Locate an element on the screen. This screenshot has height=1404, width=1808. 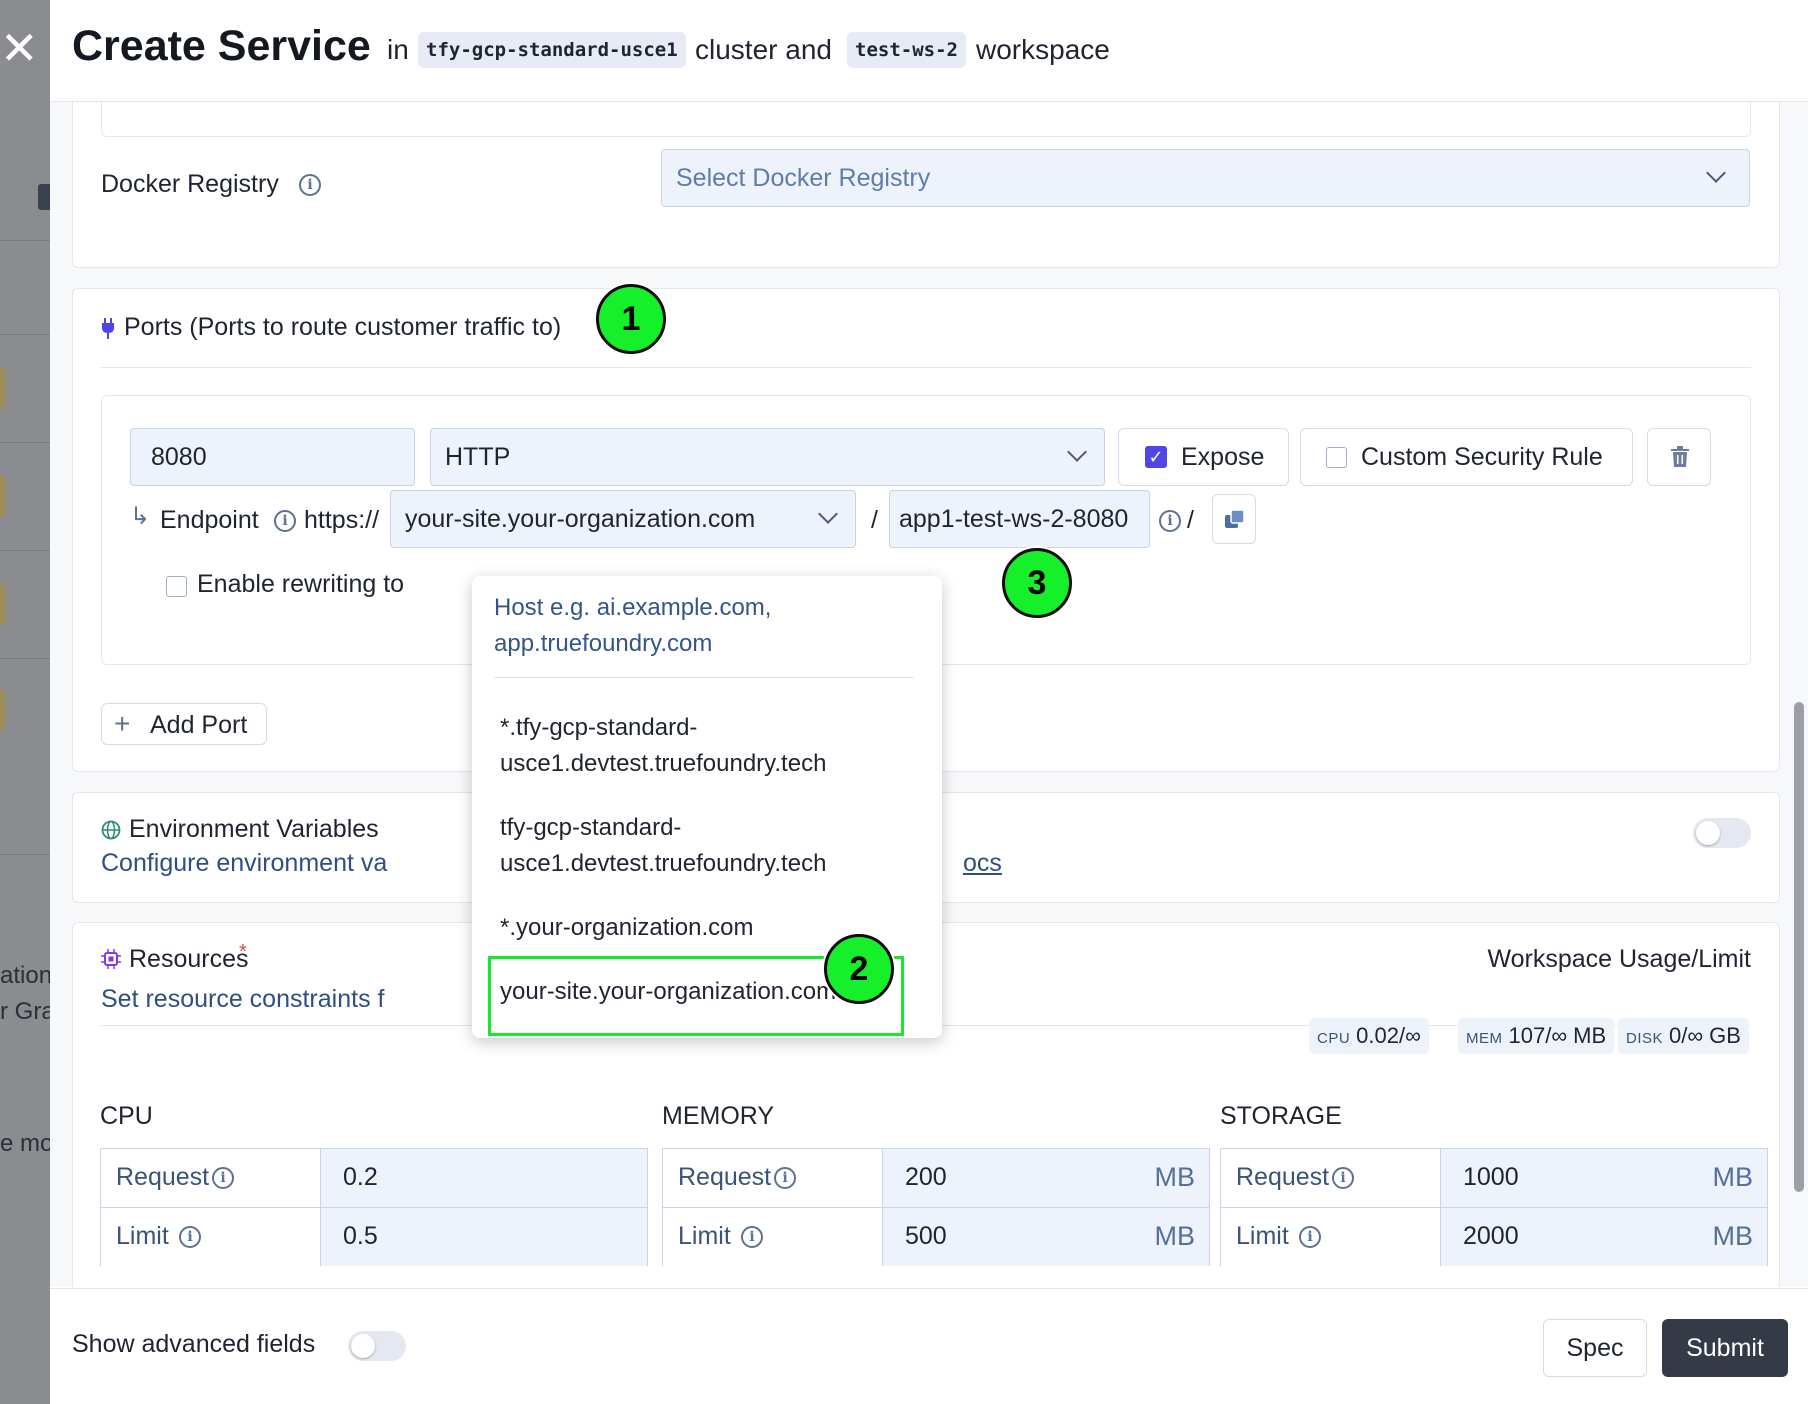
storage-request-label-cell: Request i is located at coordinates (1331, 1178).